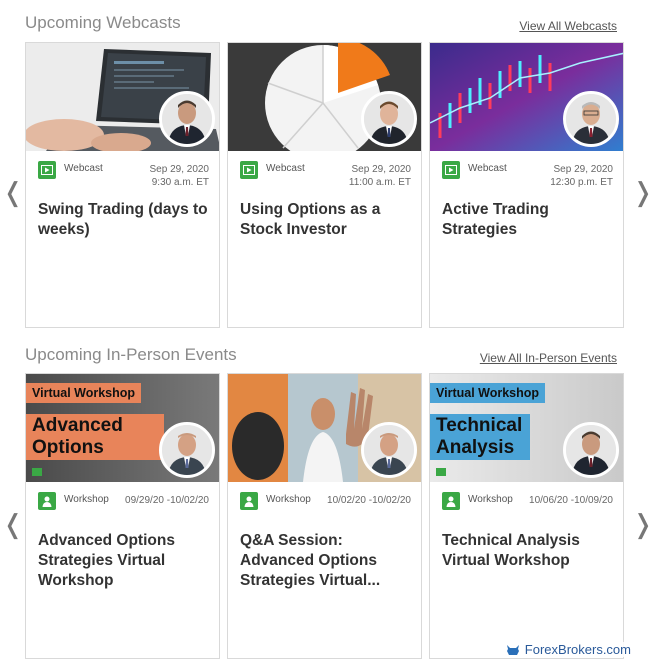  I want to click on event-date: 09/29/20 -10/02/20, so click(167, 500).